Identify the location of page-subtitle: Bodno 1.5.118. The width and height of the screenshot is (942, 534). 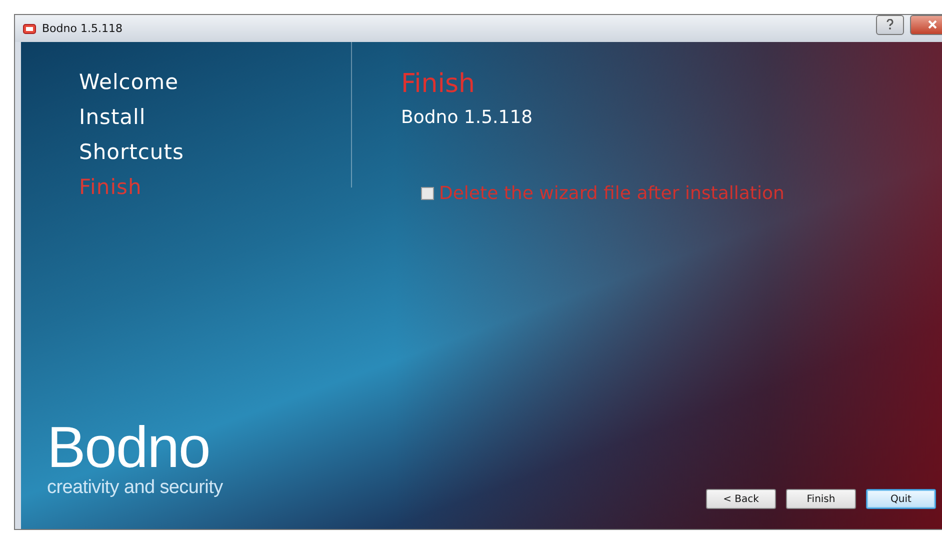
(467, 117).